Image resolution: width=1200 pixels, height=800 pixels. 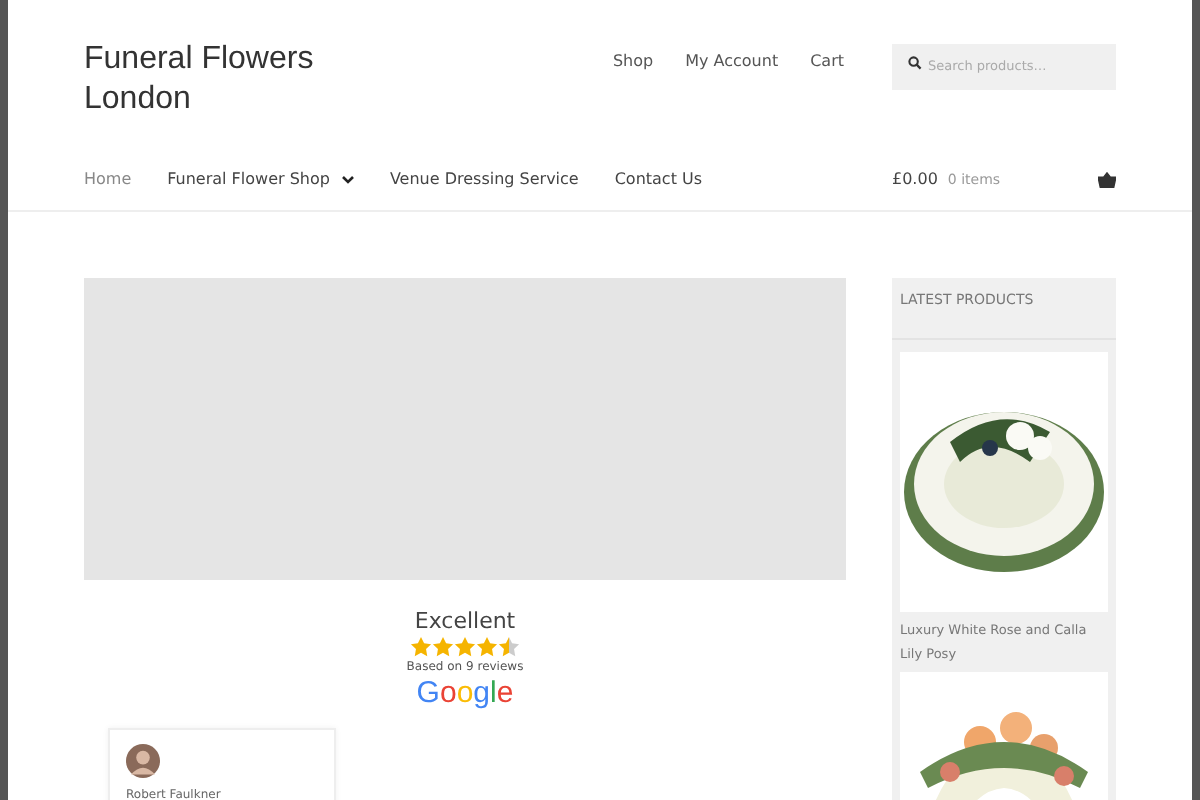 I want to click on nav-item: Home, so click(x=108, y=179).